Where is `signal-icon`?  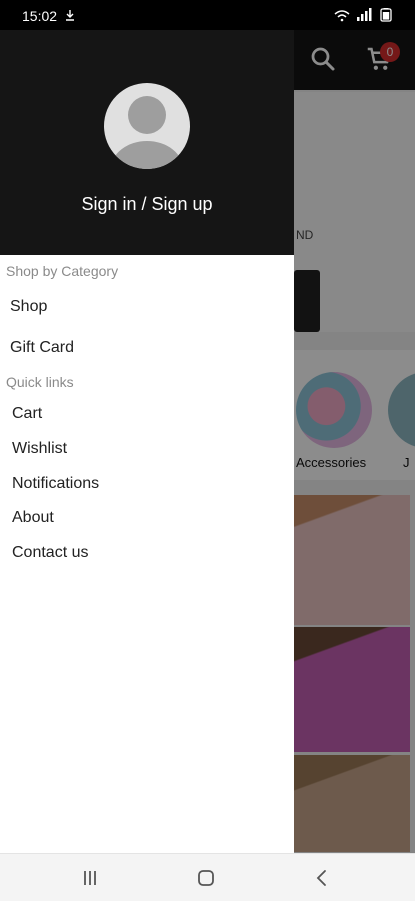
signal-icon is located at coordinates (364, 14).